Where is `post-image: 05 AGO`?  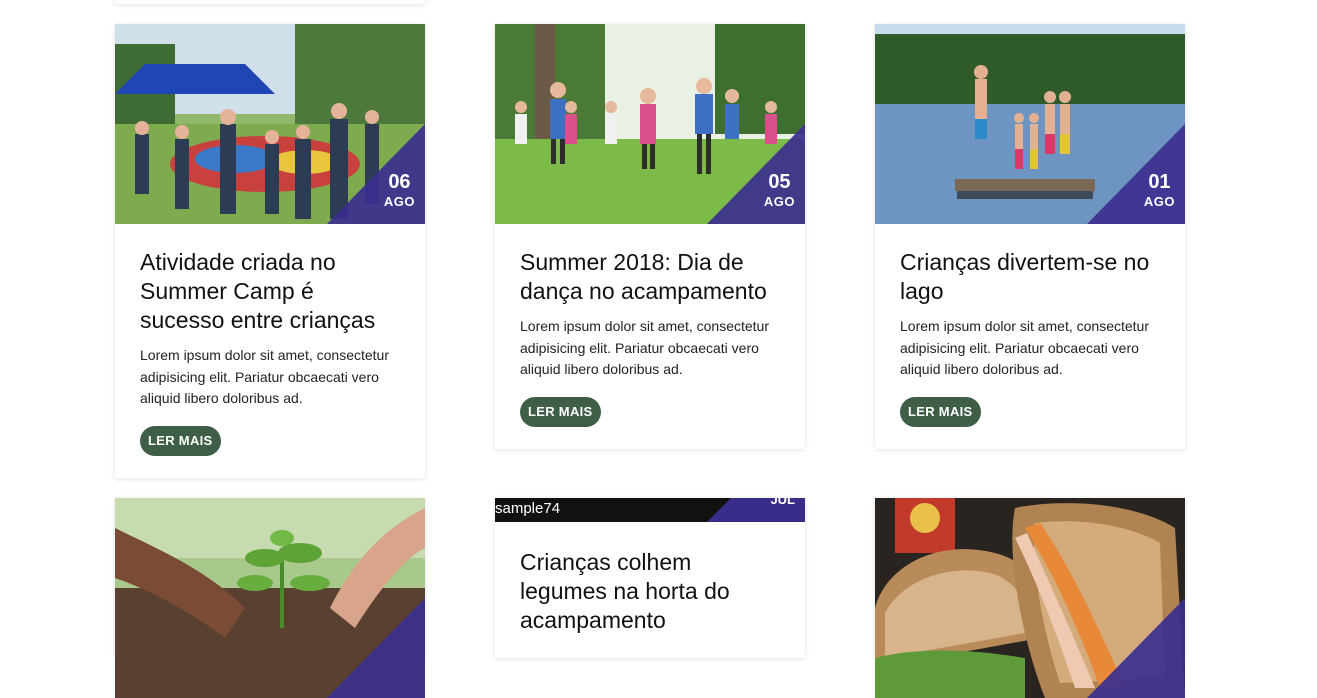
post-image: 05 AGO is located at coordinates (650, 124).